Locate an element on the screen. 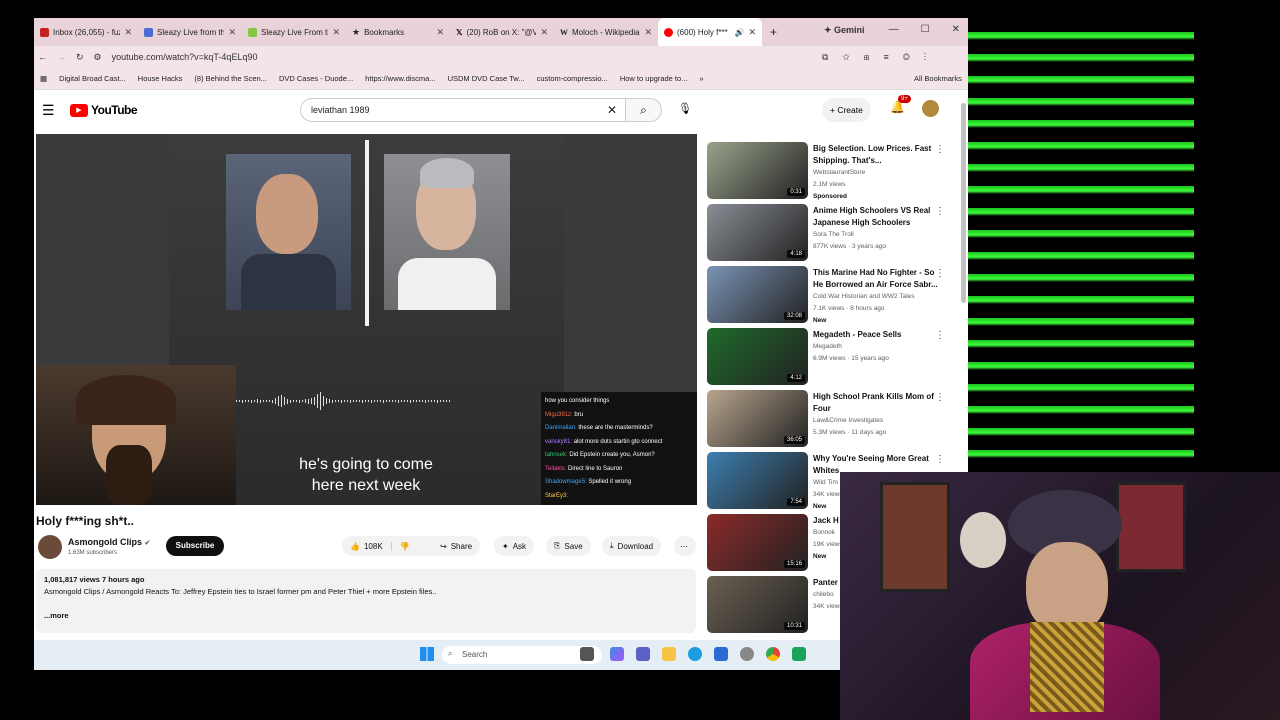 This screenshot has height=720, width=1280. menu-icon: ☰ is located at coordinates (48, 110).